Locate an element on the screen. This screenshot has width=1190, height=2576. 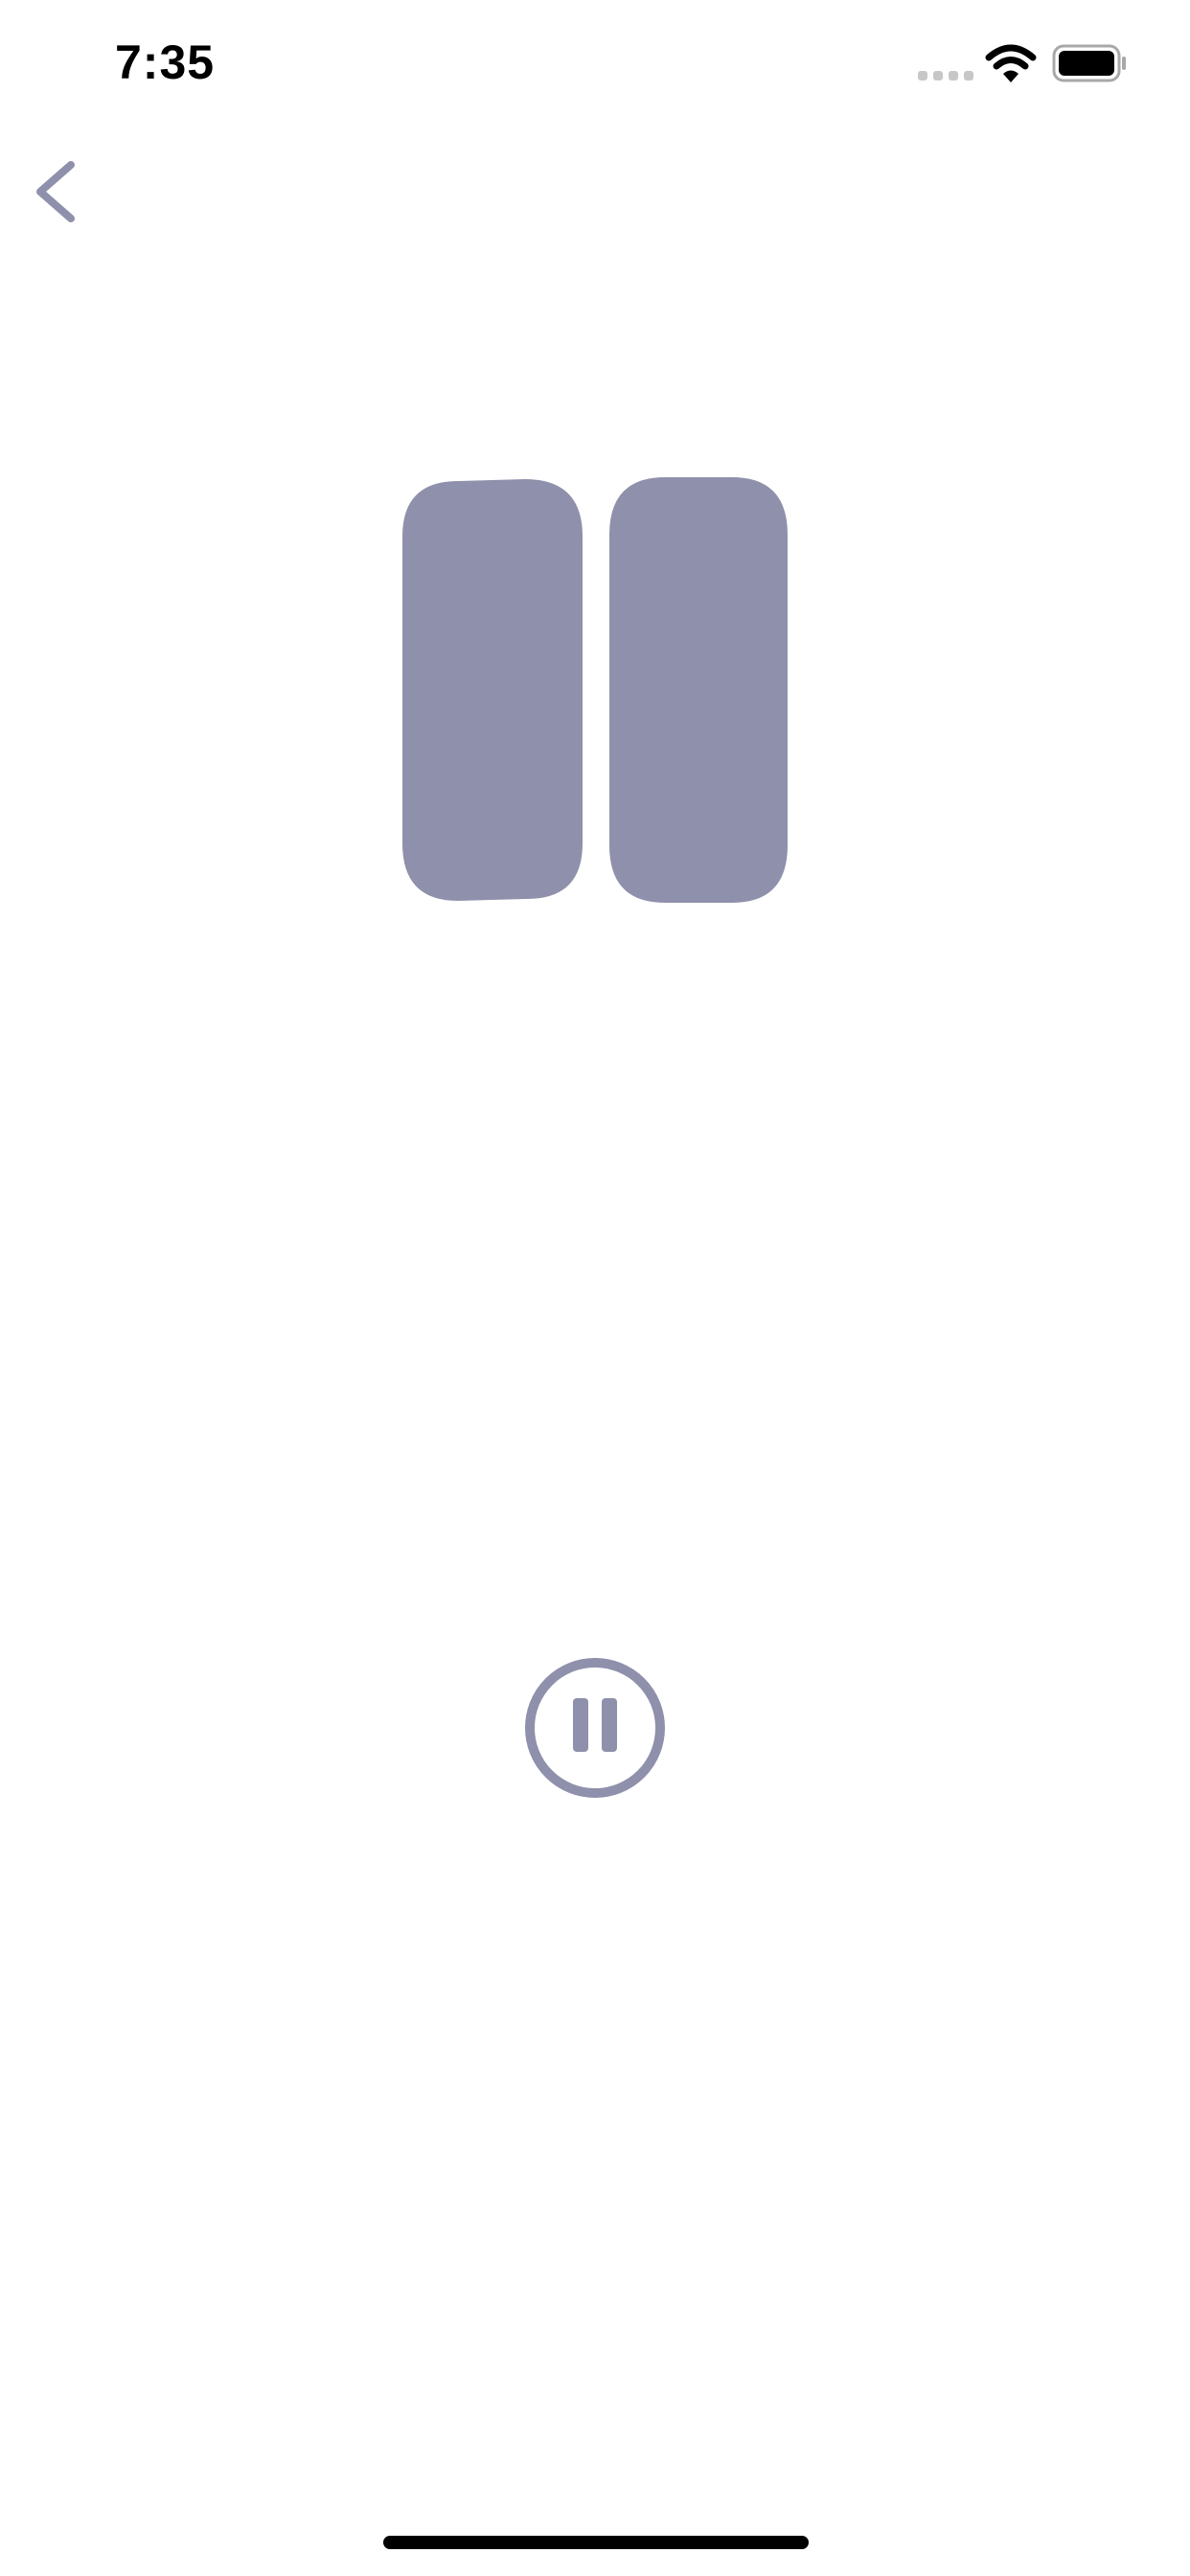
back-button is located at coordinates (62, 192).